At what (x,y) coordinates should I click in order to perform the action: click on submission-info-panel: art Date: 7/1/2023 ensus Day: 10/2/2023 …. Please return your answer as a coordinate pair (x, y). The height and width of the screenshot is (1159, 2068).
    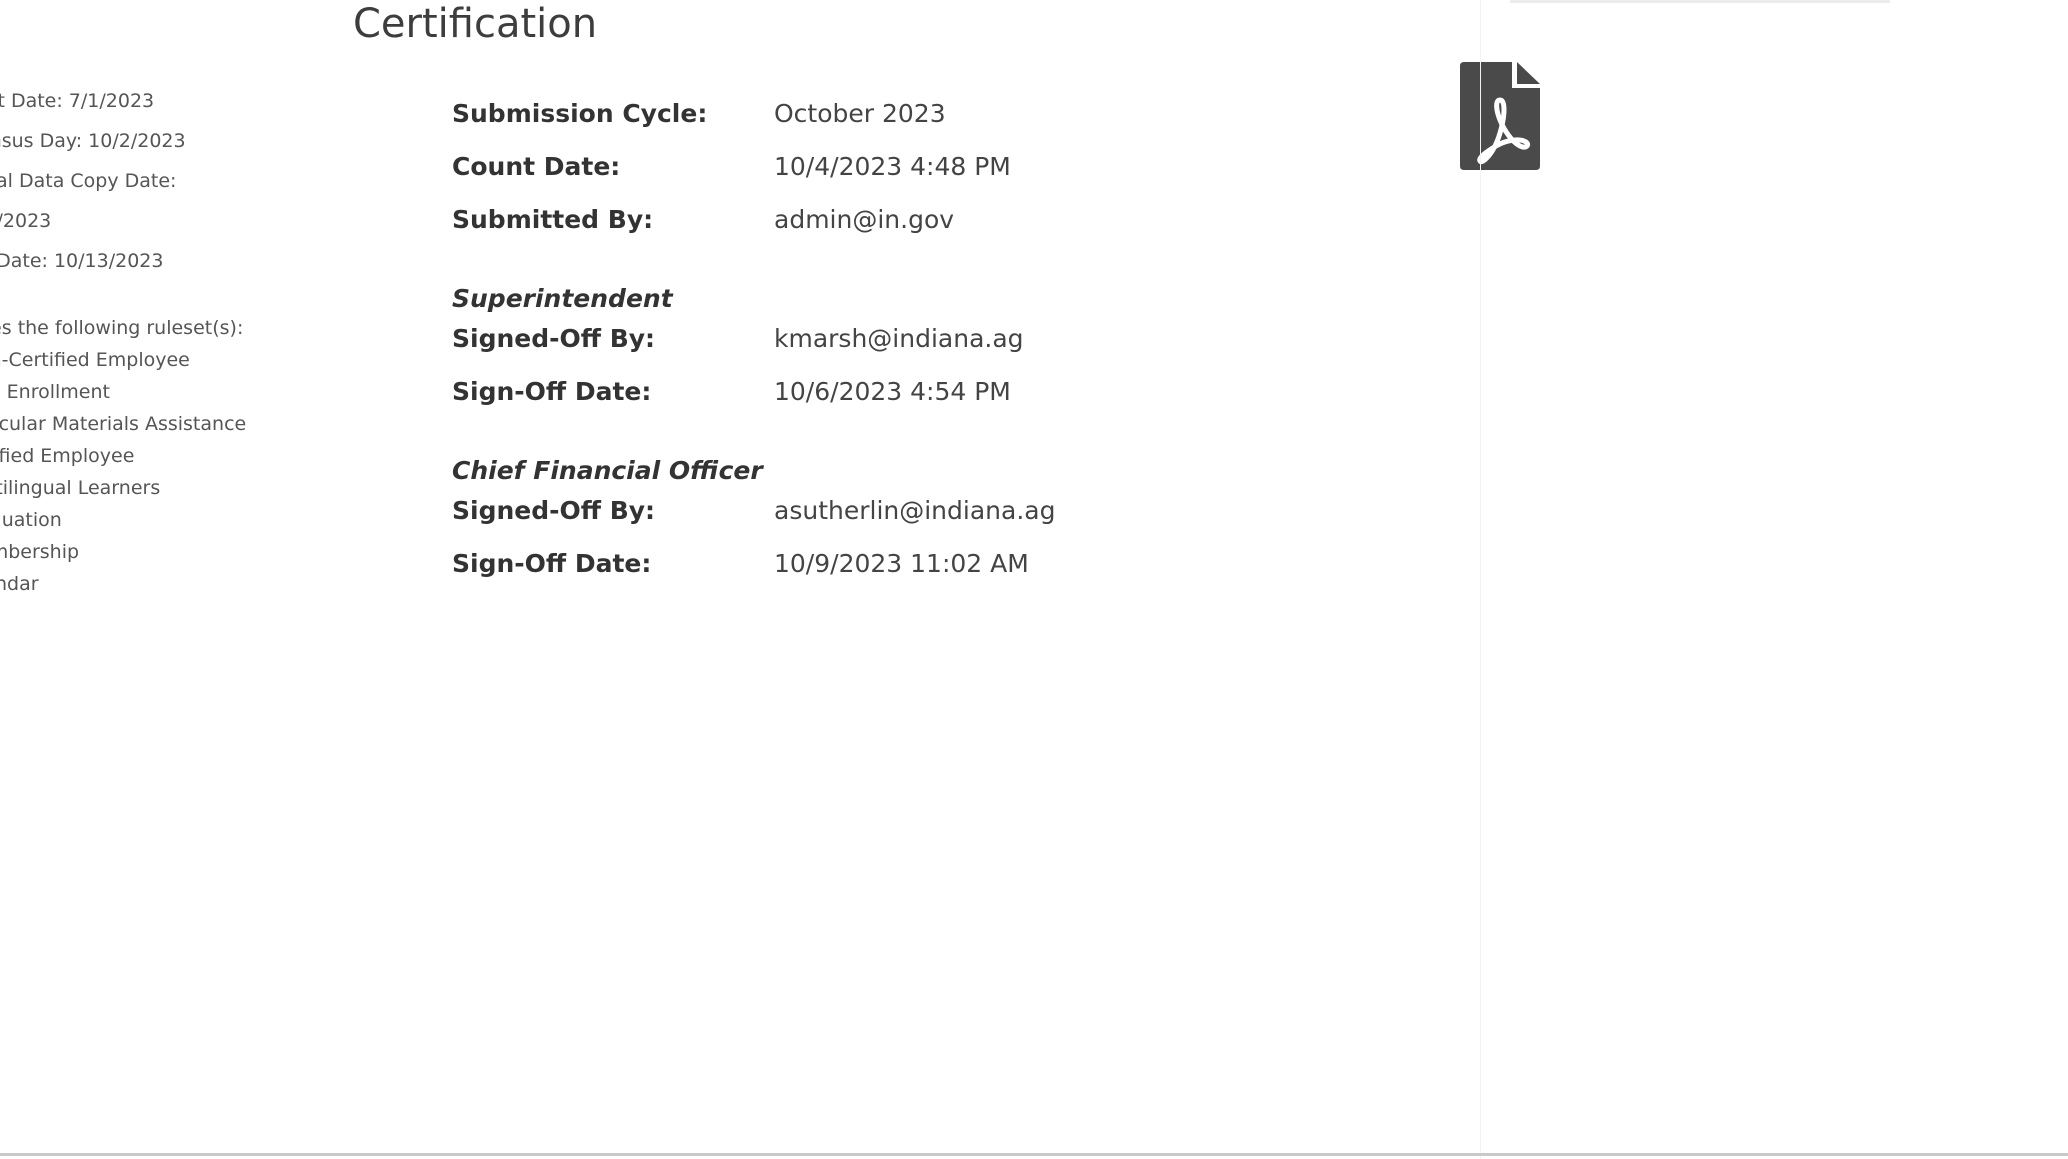
    Looking at the image, I should click on (150, 350).